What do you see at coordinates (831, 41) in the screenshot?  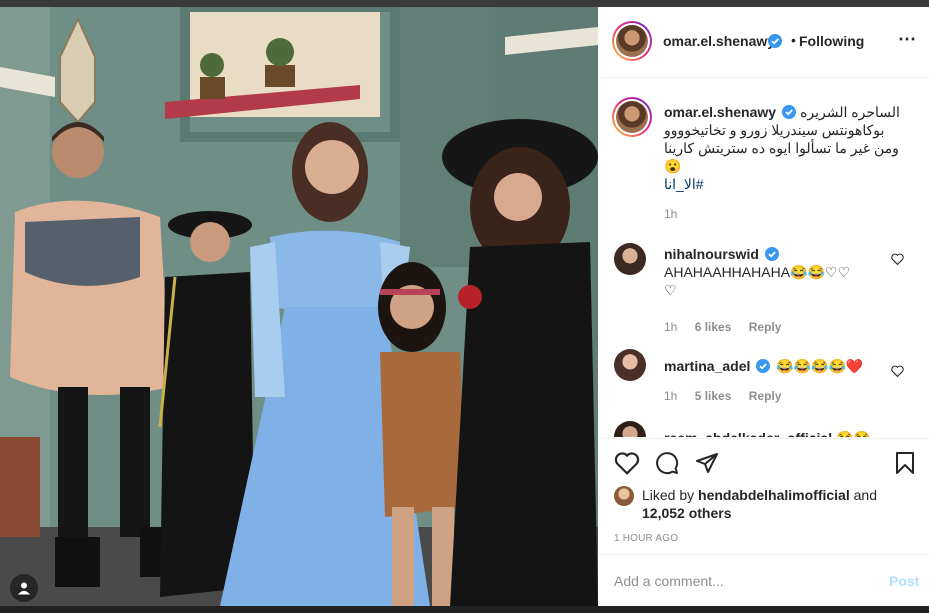 I see `following-button: Following` at bounding box center [831, 41].